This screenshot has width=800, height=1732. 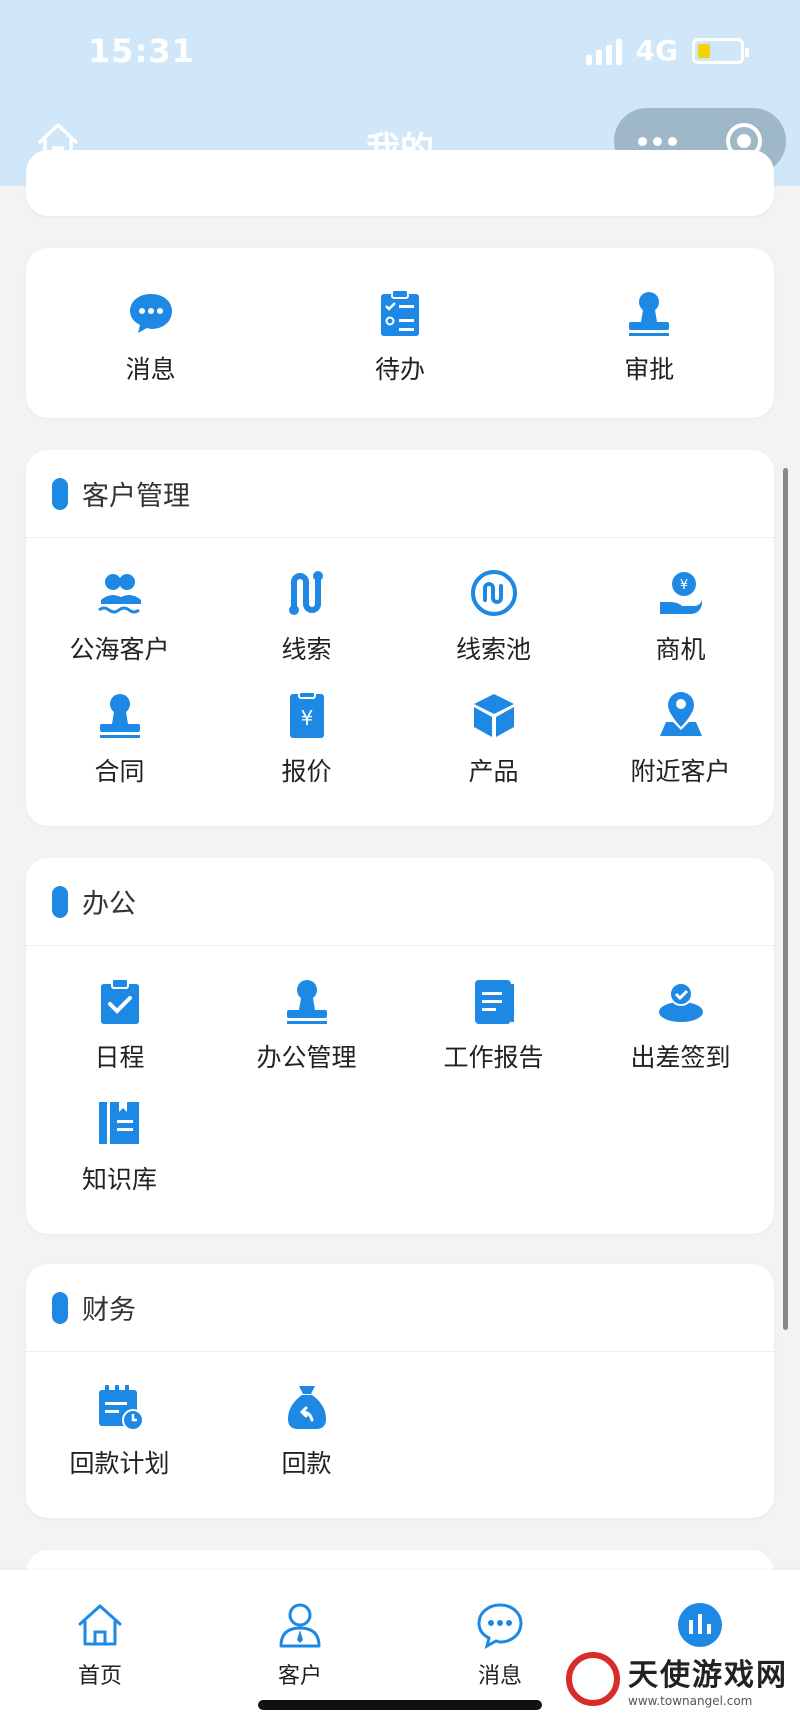 What do you see at coordinates (119, 1443) in the screenshot?
I see `menu-item-payment-plan: 回款计划` at bounding box center [119, 1443].